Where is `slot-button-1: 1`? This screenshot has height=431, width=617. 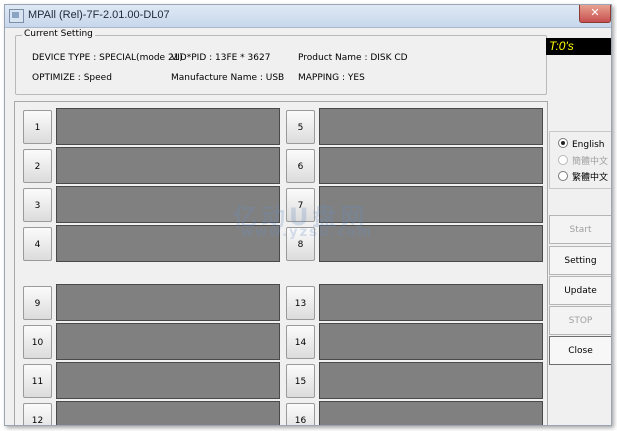
slot-button-1: 1 is located at coordinates (37, 127).